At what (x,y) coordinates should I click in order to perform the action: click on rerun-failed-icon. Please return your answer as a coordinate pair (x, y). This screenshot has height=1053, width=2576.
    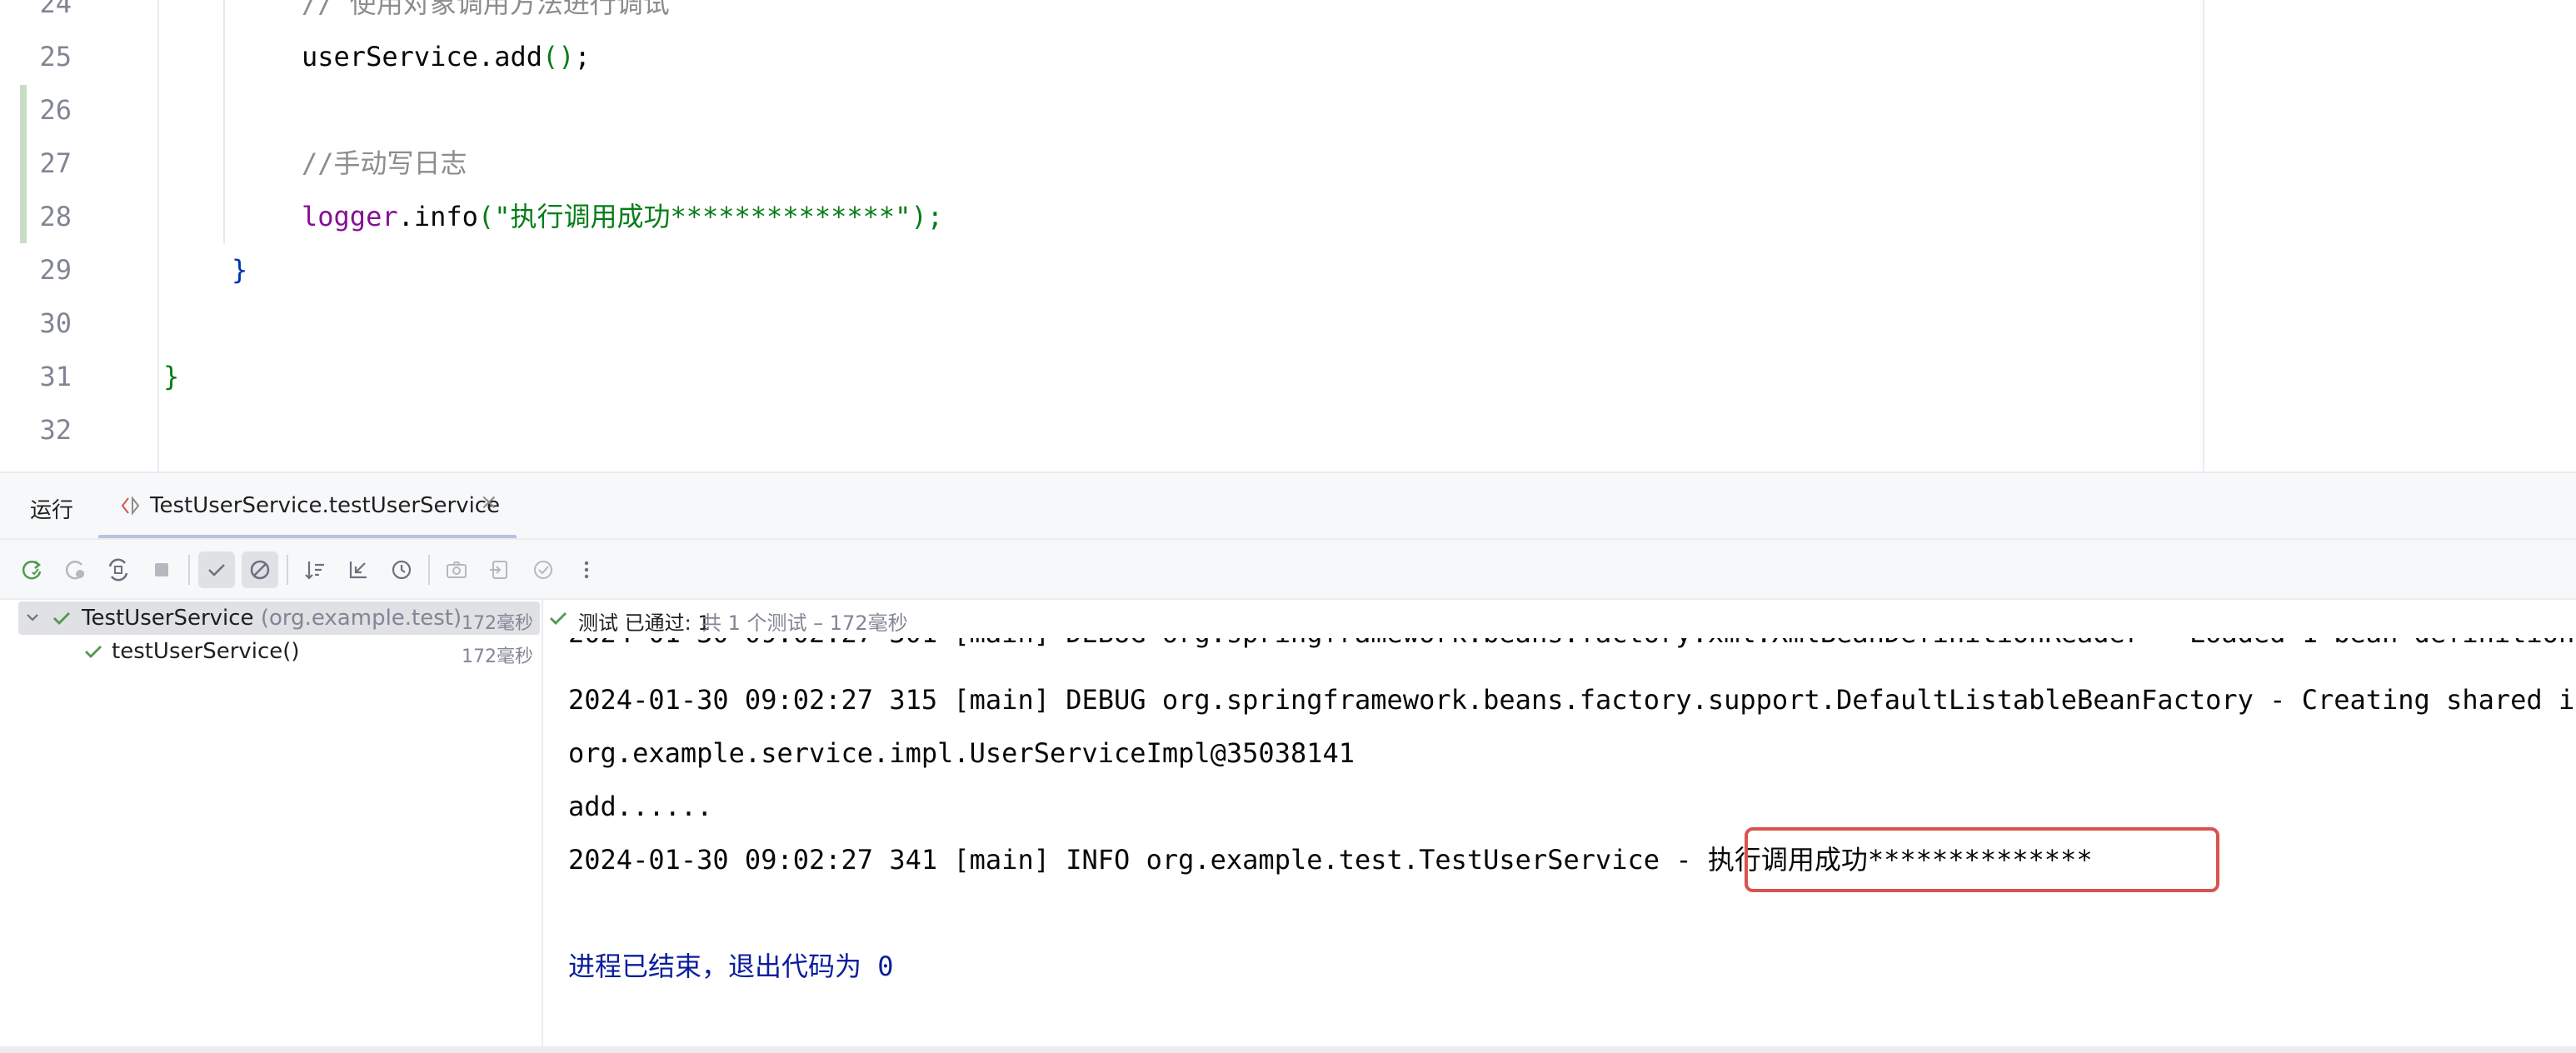
    Looking at the image, I should click on (75, 569).